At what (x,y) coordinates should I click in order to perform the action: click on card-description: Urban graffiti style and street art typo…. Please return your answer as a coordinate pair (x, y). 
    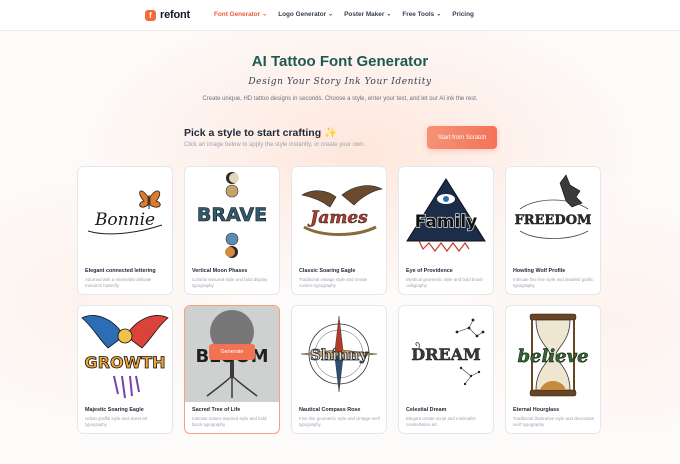
    Looking at the image, I should click on (116, 421).